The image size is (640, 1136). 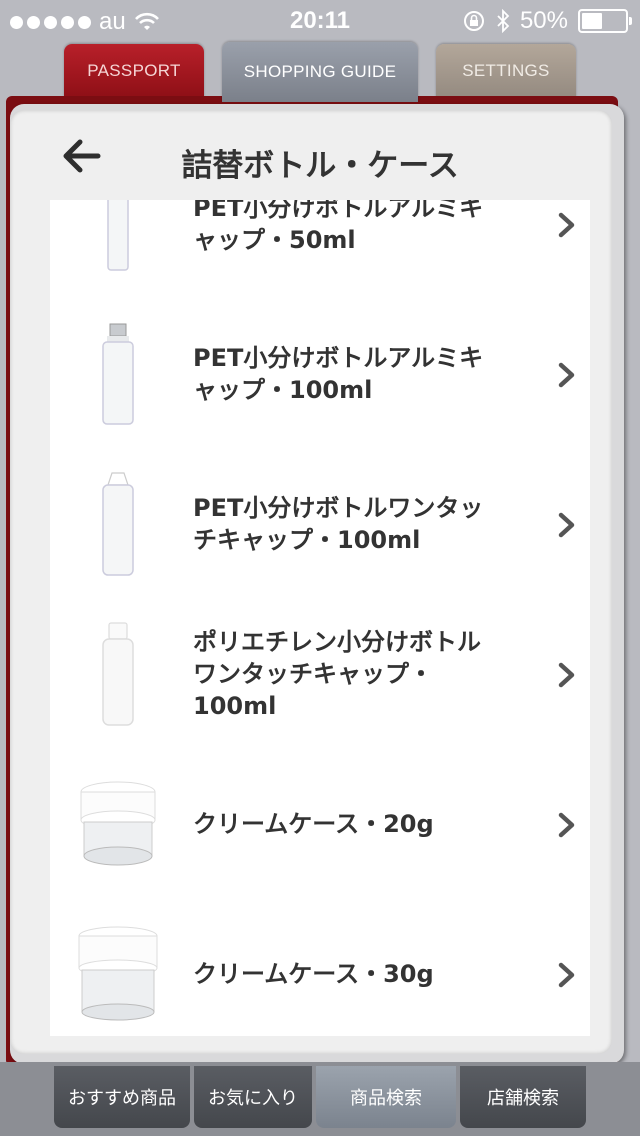 What do you see at coordinates (503, 21) in the screenshot?
I see `bluetooth-icon` at bounding box center [503, 21].